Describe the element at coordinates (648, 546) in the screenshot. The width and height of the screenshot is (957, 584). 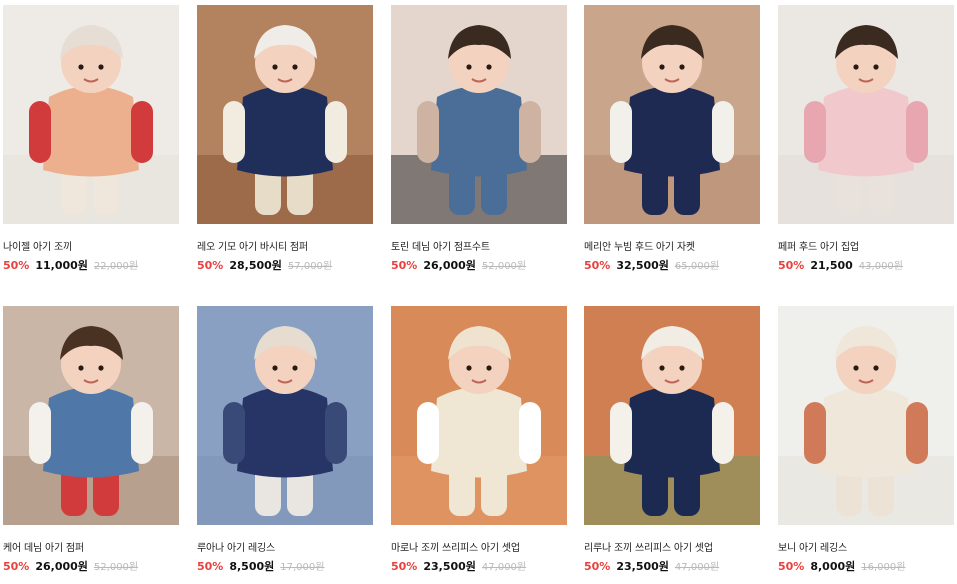
I see `product-name: 리루나 조끼 쓰리피스 아기 셋업` at that location.